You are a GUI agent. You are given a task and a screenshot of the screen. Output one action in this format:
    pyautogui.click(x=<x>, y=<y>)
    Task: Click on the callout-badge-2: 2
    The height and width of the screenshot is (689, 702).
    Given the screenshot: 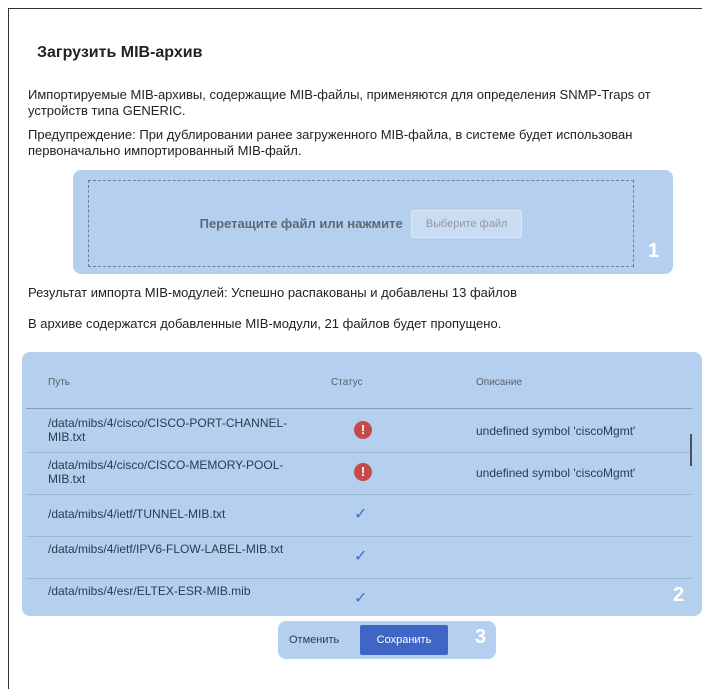 What is the action you would take?
    pyautogui.click(x=679, y=595)
    